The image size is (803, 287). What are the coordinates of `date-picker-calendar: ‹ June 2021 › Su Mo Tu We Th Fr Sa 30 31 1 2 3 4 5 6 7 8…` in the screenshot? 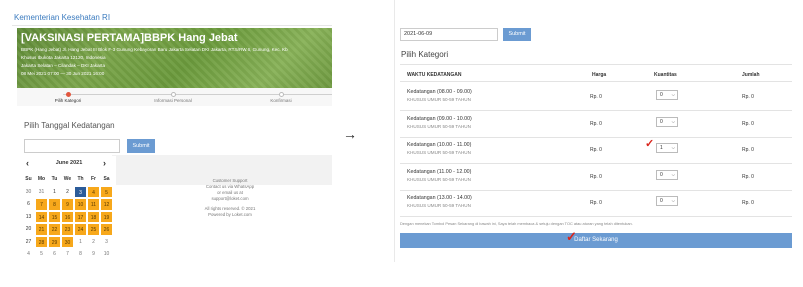 It's located at (69, 209).